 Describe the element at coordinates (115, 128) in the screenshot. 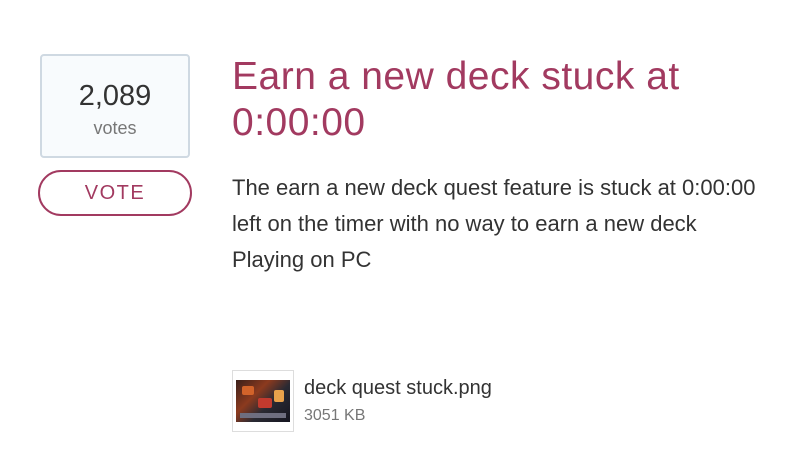

I see `vote-count-label: votes` at that location.